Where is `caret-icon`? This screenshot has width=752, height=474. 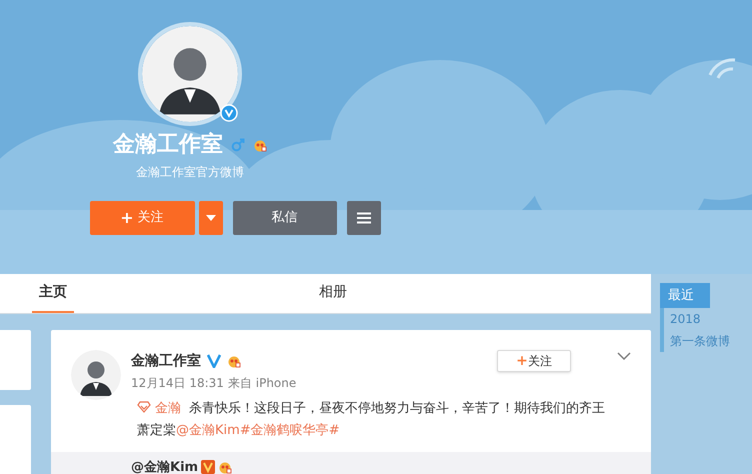
caret-icon is located at coordinates (211, 218).